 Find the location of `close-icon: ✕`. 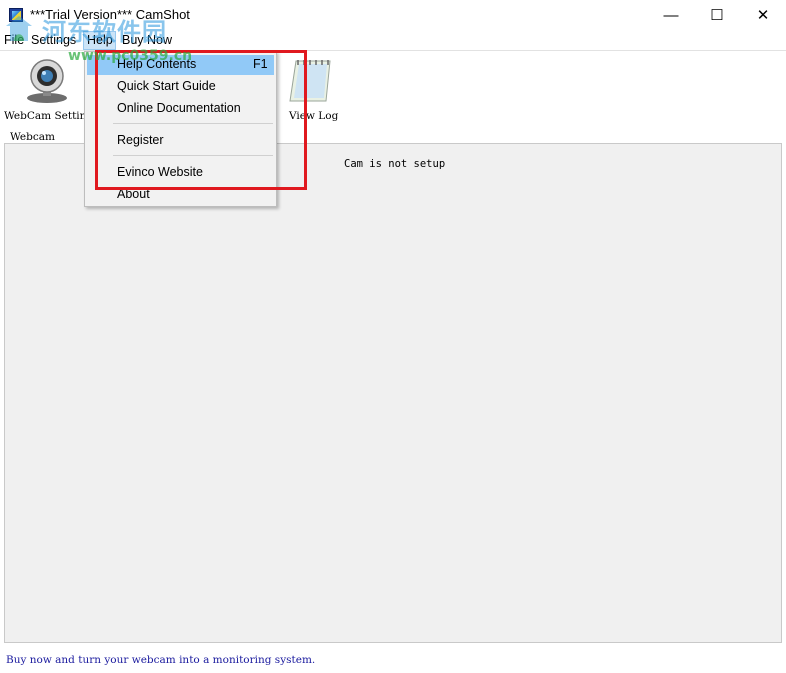

close-icon: ✕ is located at coordinates (763, 15).